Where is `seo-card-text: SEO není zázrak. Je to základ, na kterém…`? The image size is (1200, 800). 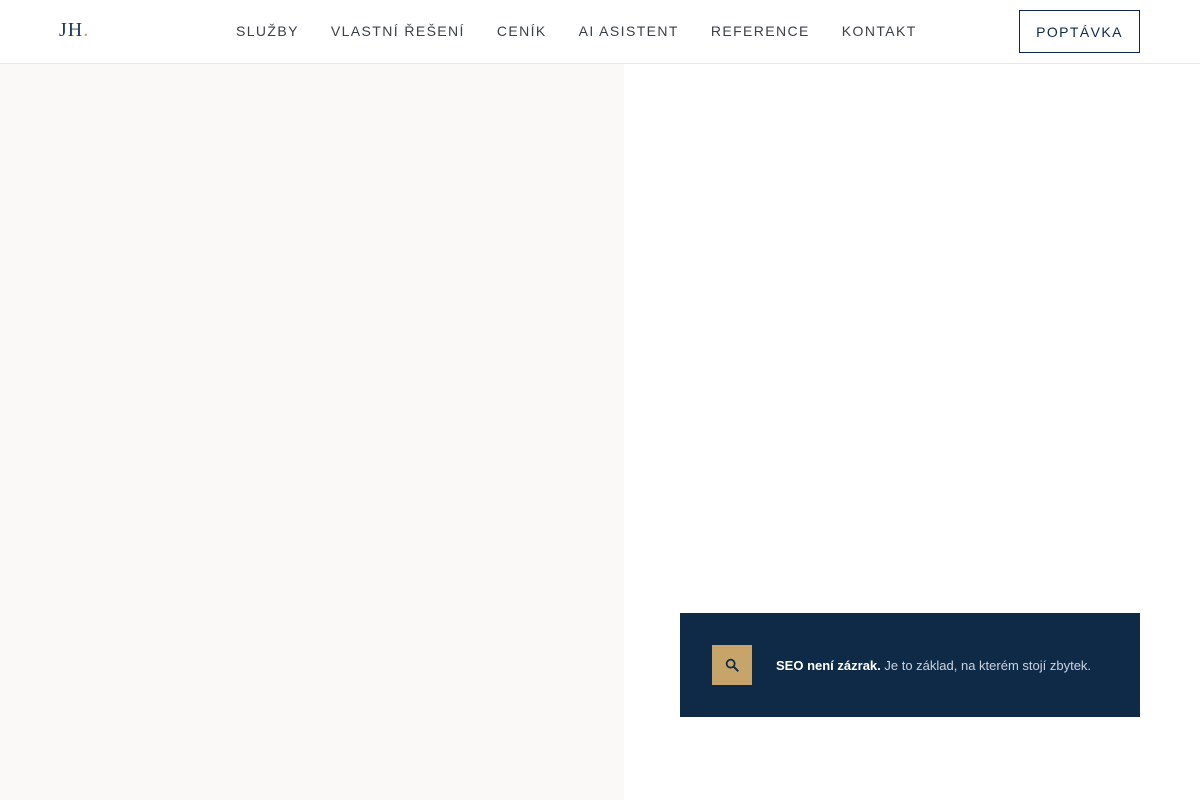
seo-card-text: SEO není zázrak. Je to základ, na kterém… is located at coordinates (933, 665).